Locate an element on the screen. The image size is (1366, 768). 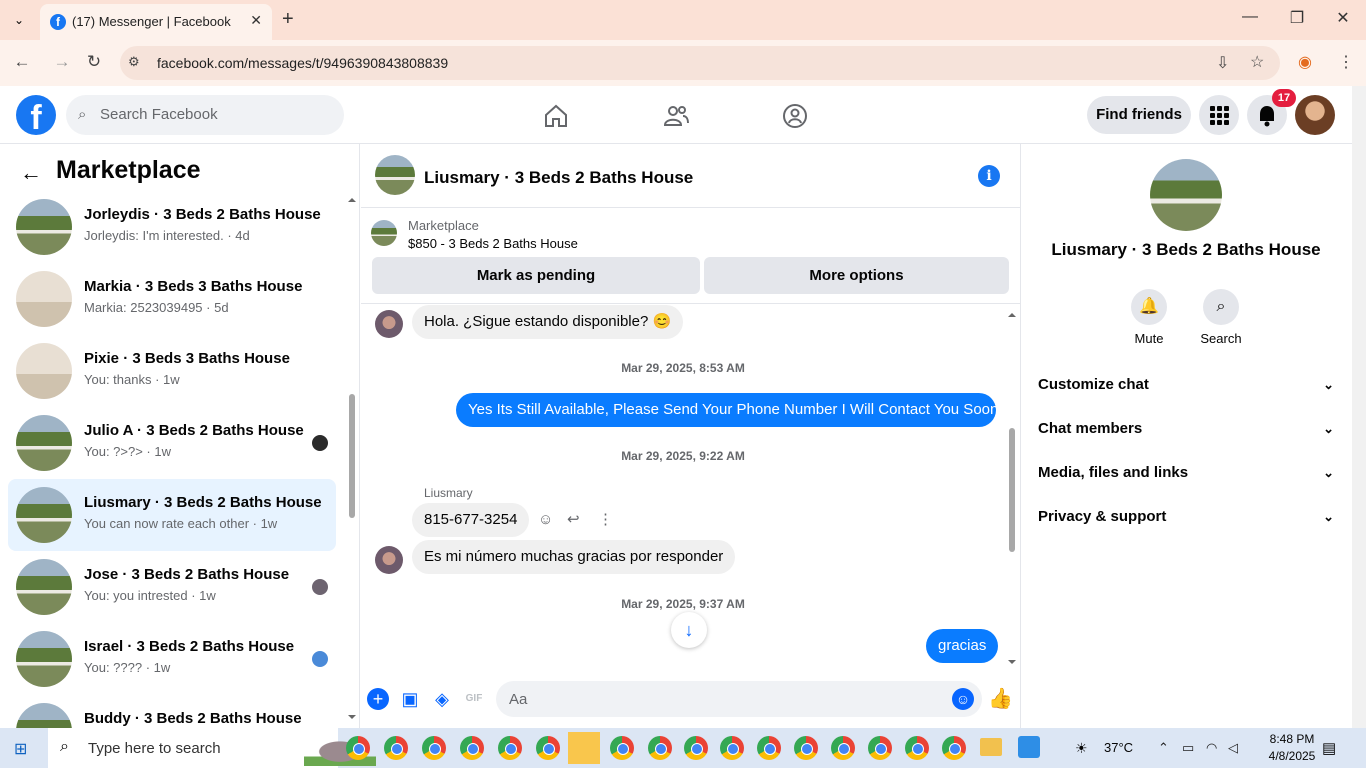
listing-thumbnail is located at coordinates (384, 233).